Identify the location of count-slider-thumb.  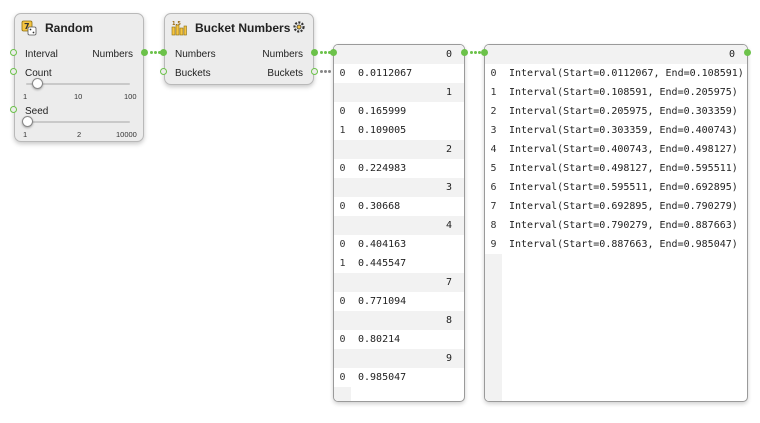
(37, 83).